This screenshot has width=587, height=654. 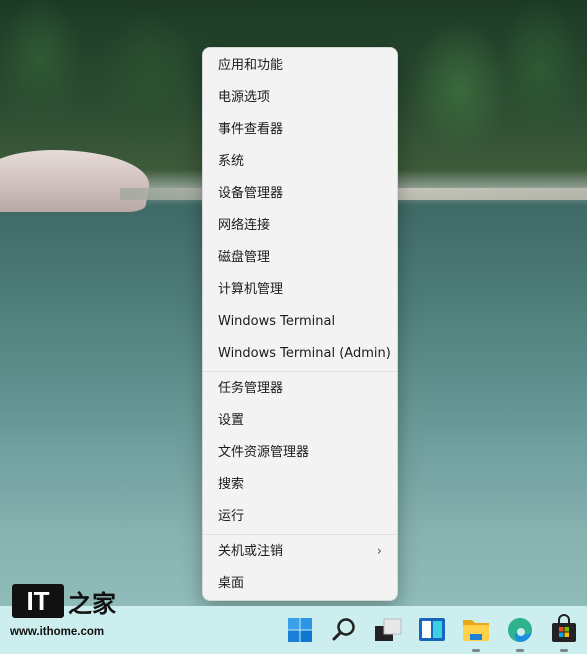 What do you see at coordinates (300, 66) in the screenshot?
I see `menu-item-apps-features: 应用和功能` at bounding box center [300, 66].